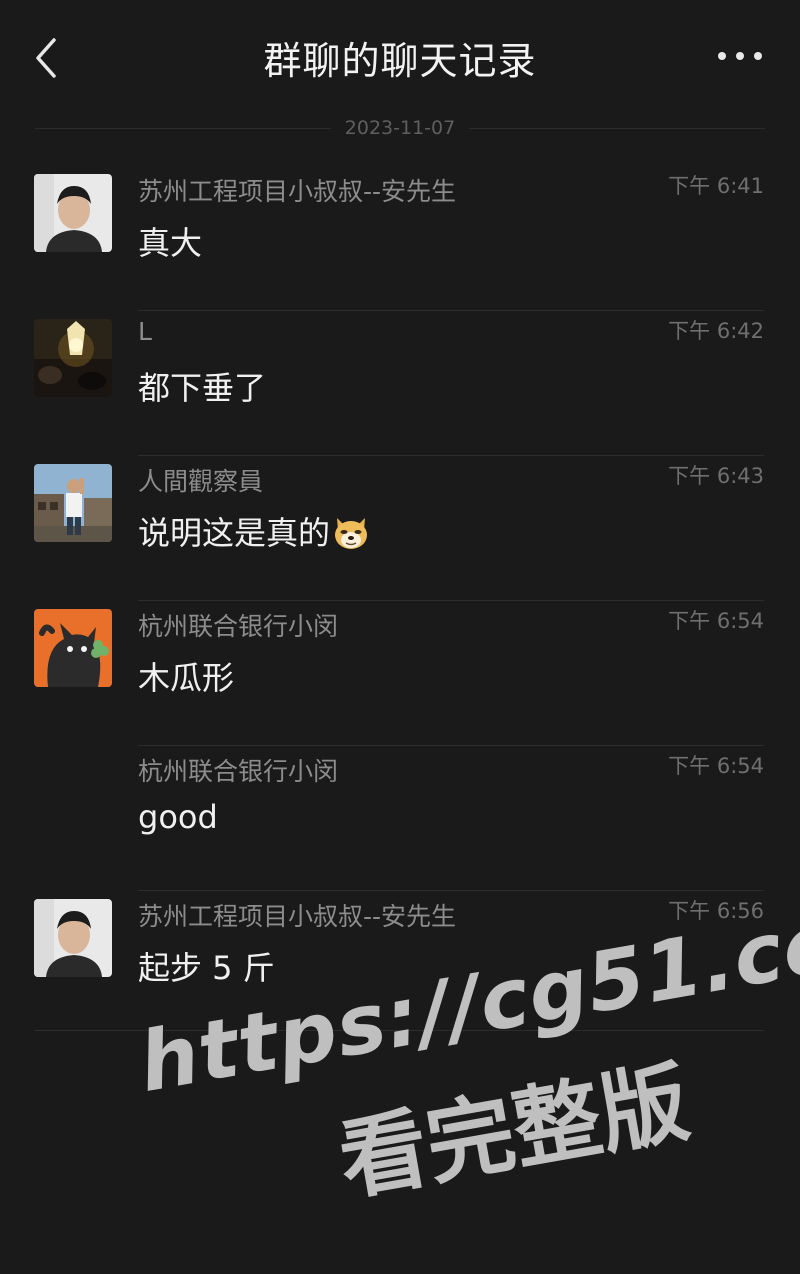 This screenshot has width=800, height=1274. Describe the element at coordinates (400, 963) in the screenshot. I see `message-item: 苏州工程项目小叔叔--安先生 下午 6:56 起步 5 斤` at that location.